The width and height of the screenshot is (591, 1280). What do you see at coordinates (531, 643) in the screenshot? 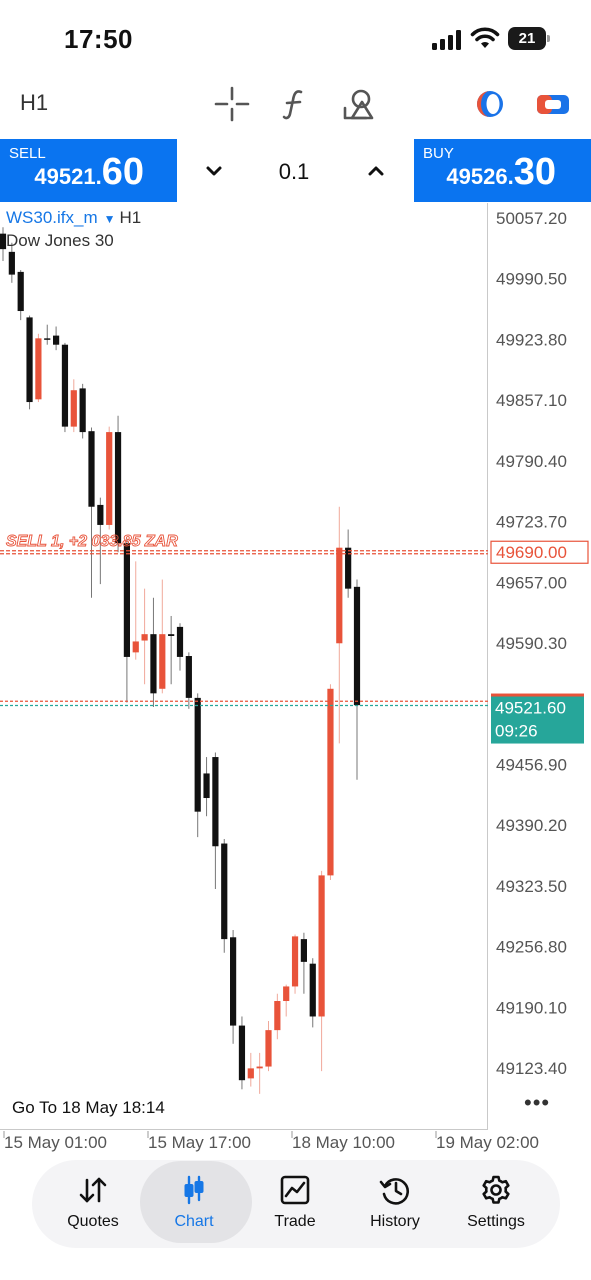
I see `price-tick-label: 49590.30` at bounding box center [531, 643].